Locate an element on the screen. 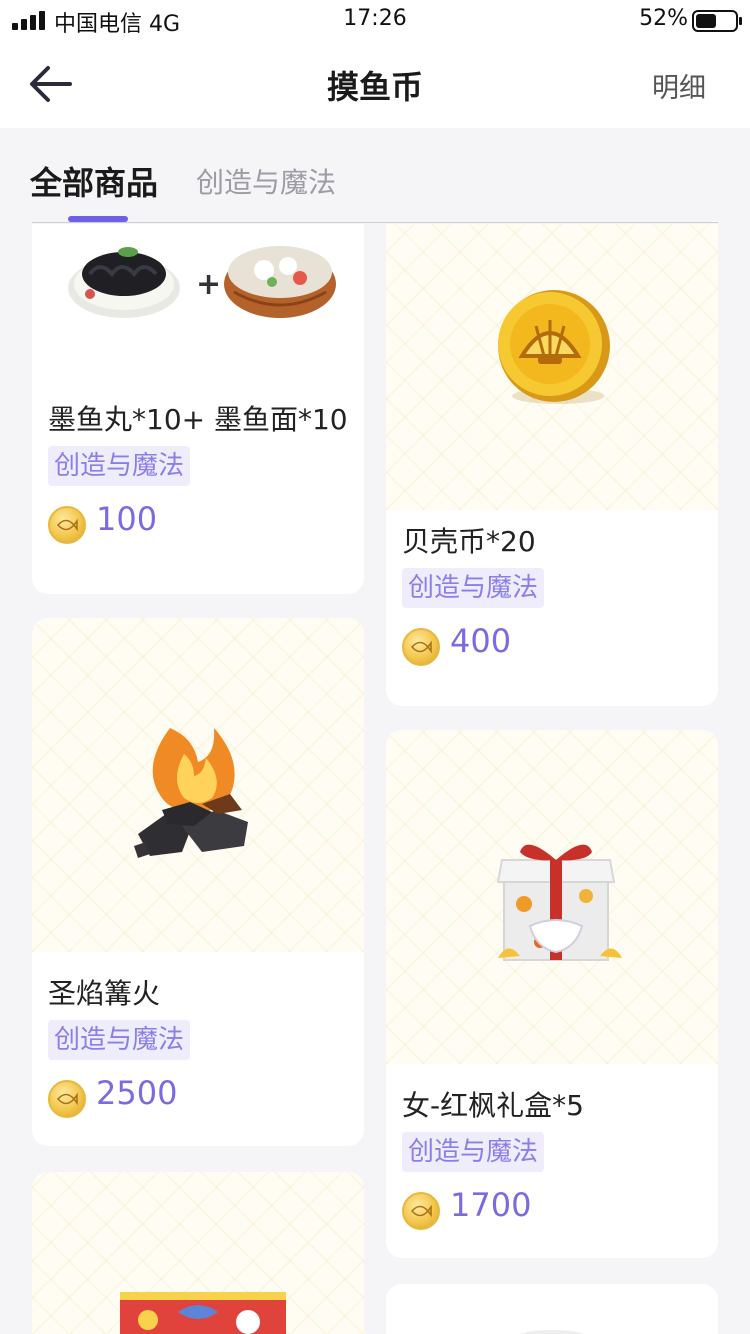  product-price: 2500 is located at coordinates (148, 1097).